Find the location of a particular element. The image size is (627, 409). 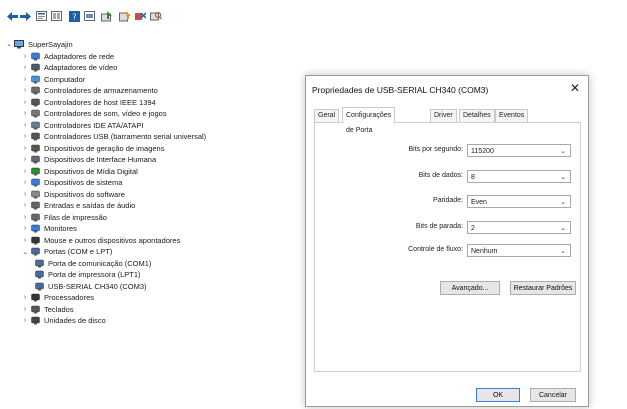

properties-icon is located at coordinates (41, 16).